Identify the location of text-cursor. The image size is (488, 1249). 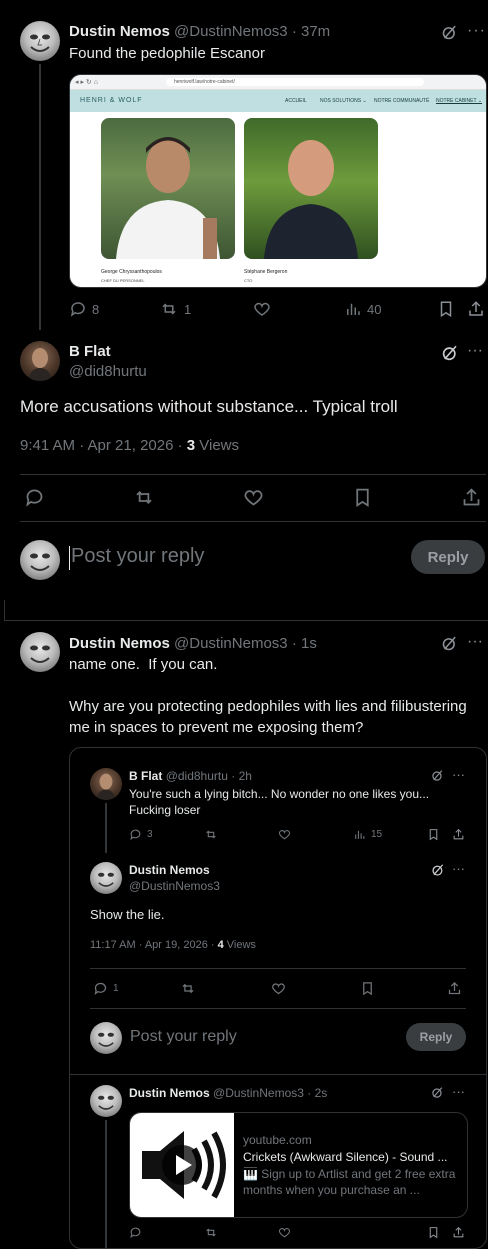
(69, 558).